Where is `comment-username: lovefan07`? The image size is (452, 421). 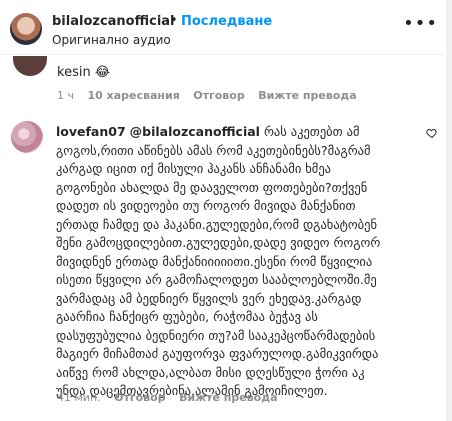
comment-username: lovefan07 is located at coordinates (91, 131).